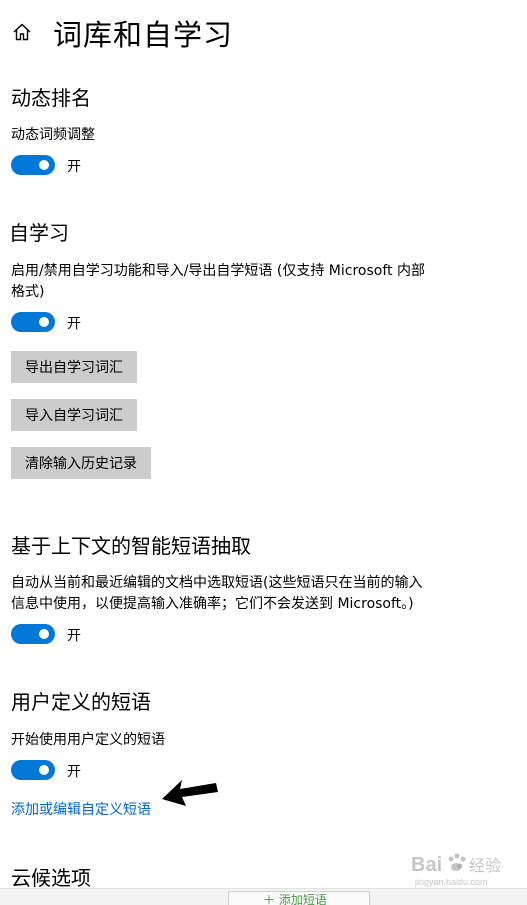  I want to click on self-learning-label-line1: 启用/禁用自学习功能和导入/导出自学短语 (仅支持 Microsoft 内部, so click(218, 271).